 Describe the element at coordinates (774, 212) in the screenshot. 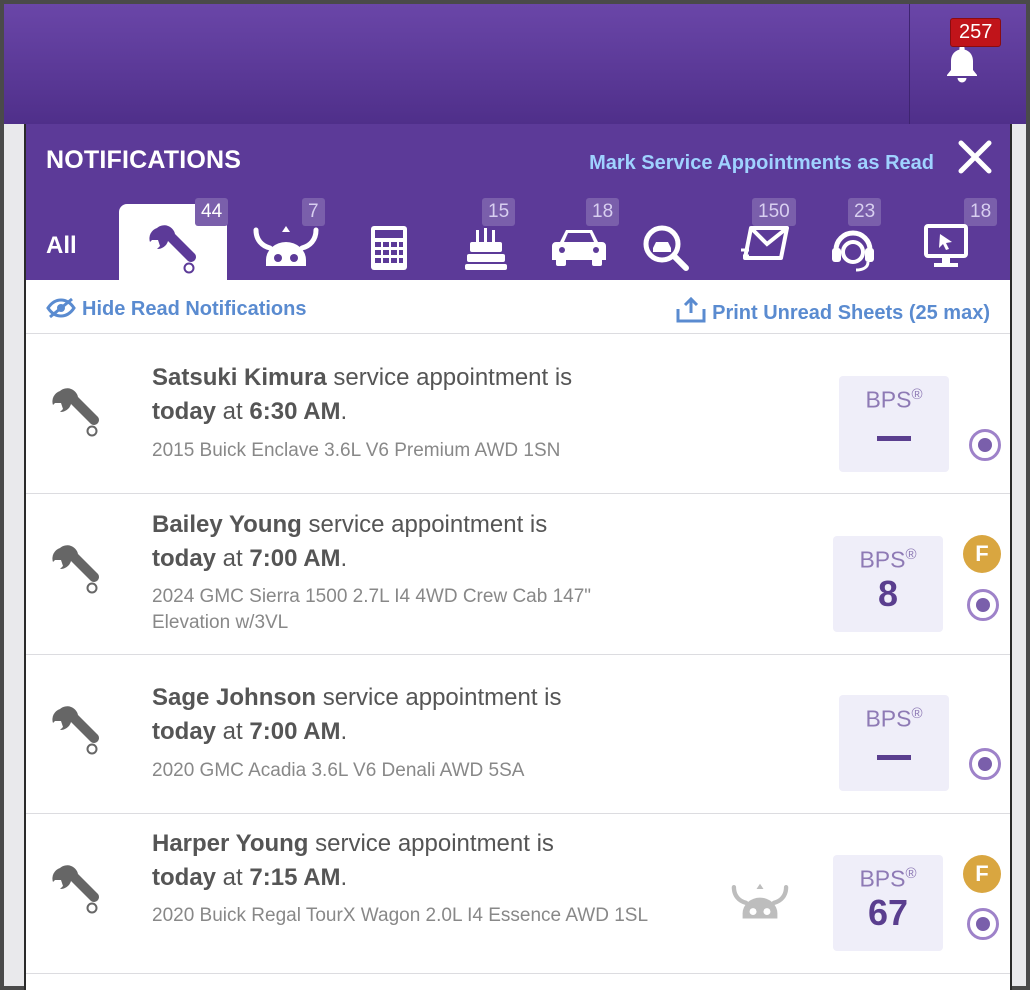

I see `tab-count: 150` at that location.